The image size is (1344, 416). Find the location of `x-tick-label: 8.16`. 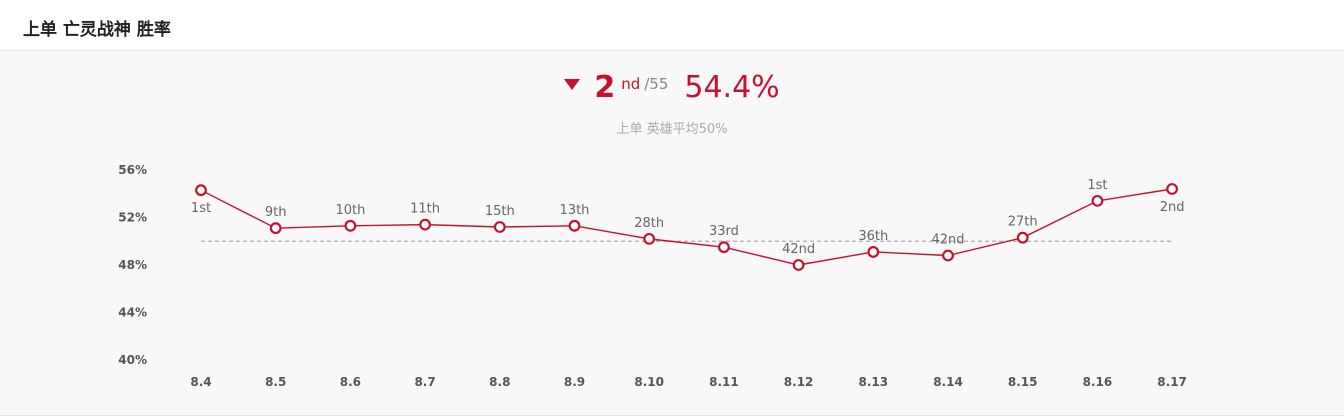

x-tick-label: 8.16 is located at coordinates (1098, 382).